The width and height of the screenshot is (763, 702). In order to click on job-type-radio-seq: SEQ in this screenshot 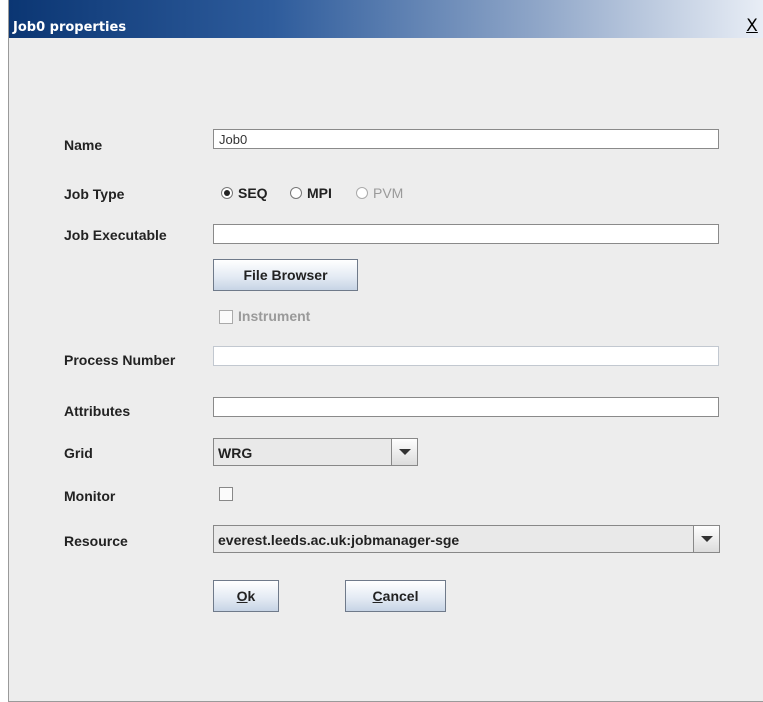, I will do `click(244, 193)`.